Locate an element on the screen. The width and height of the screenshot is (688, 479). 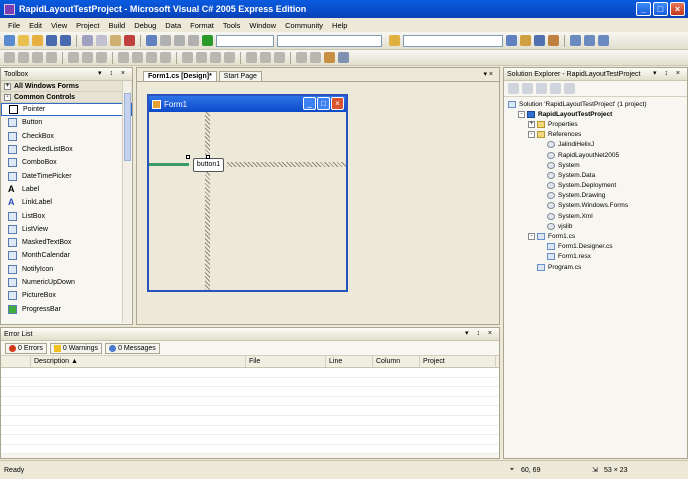
refresh-icon is located at coordinates (541, 88).